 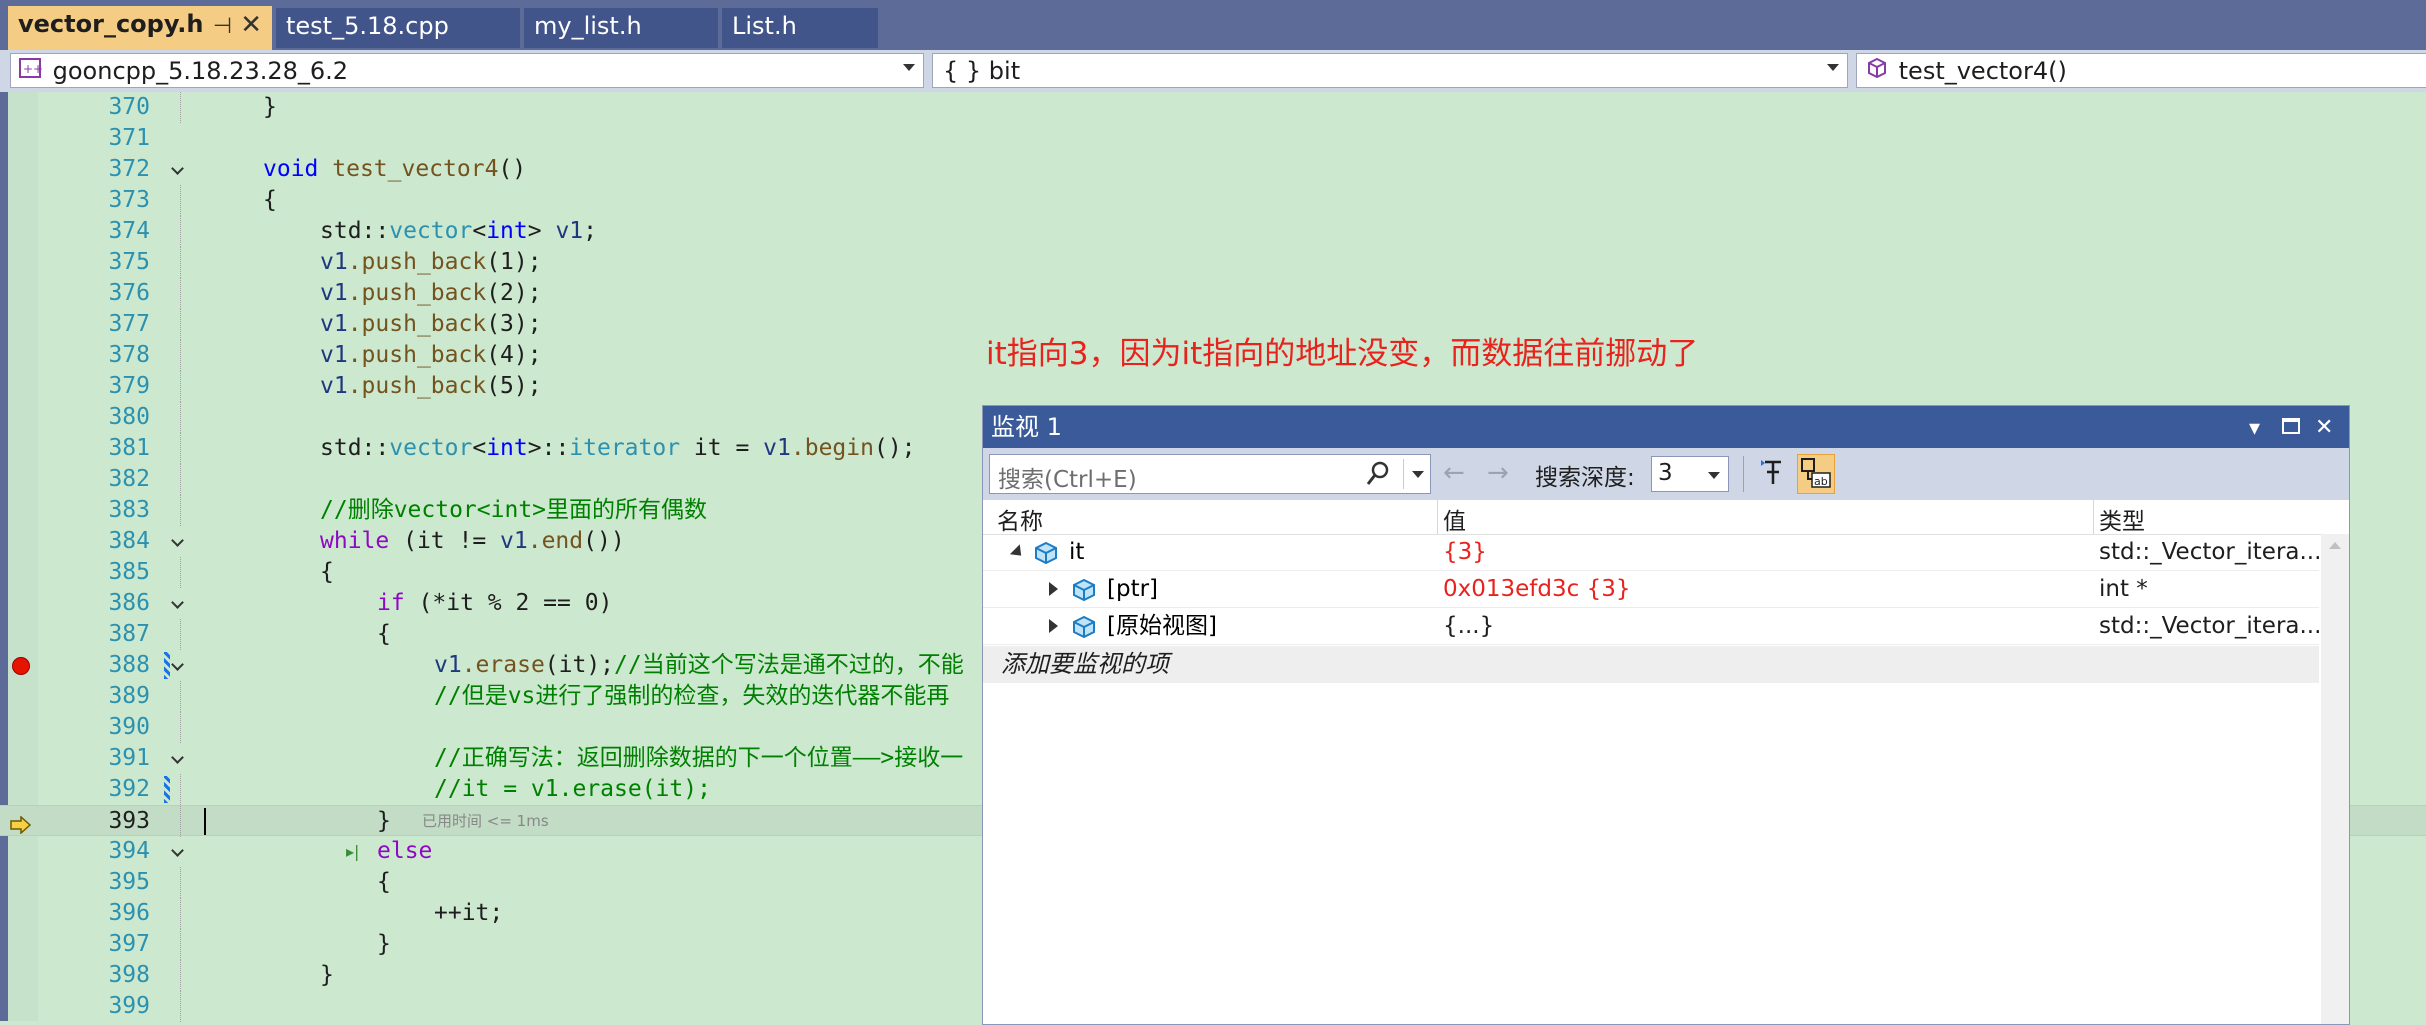 I want to click on code-text: else, so click(x=405, y=851).